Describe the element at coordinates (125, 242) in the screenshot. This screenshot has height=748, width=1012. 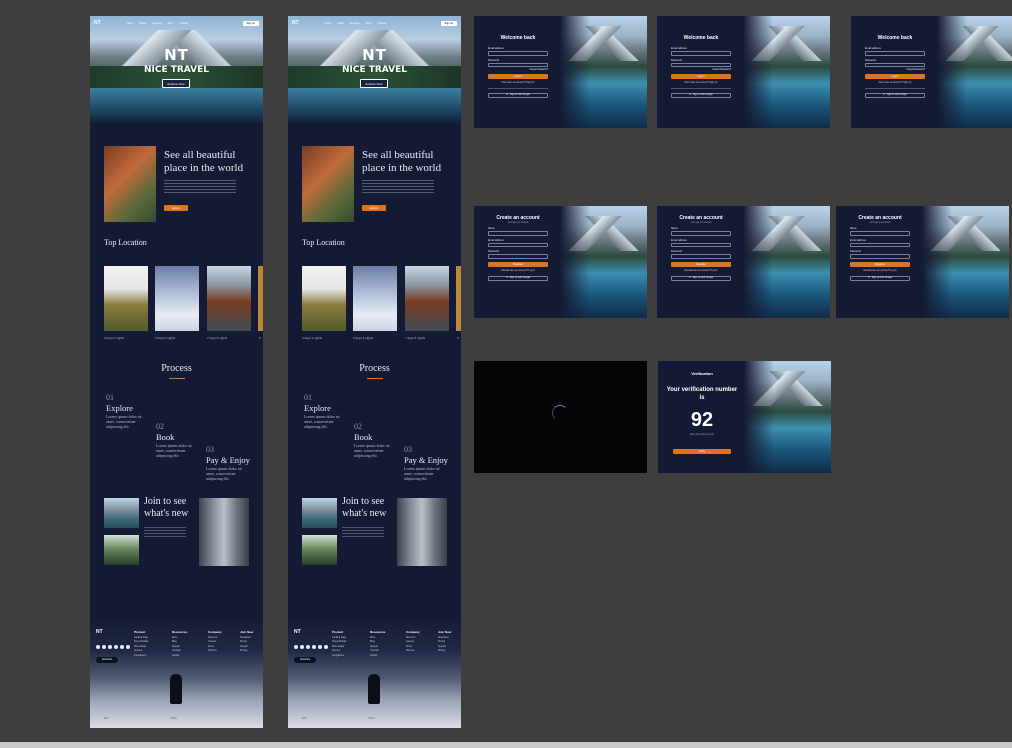
I see `top-location-title: Top Location` at that location.